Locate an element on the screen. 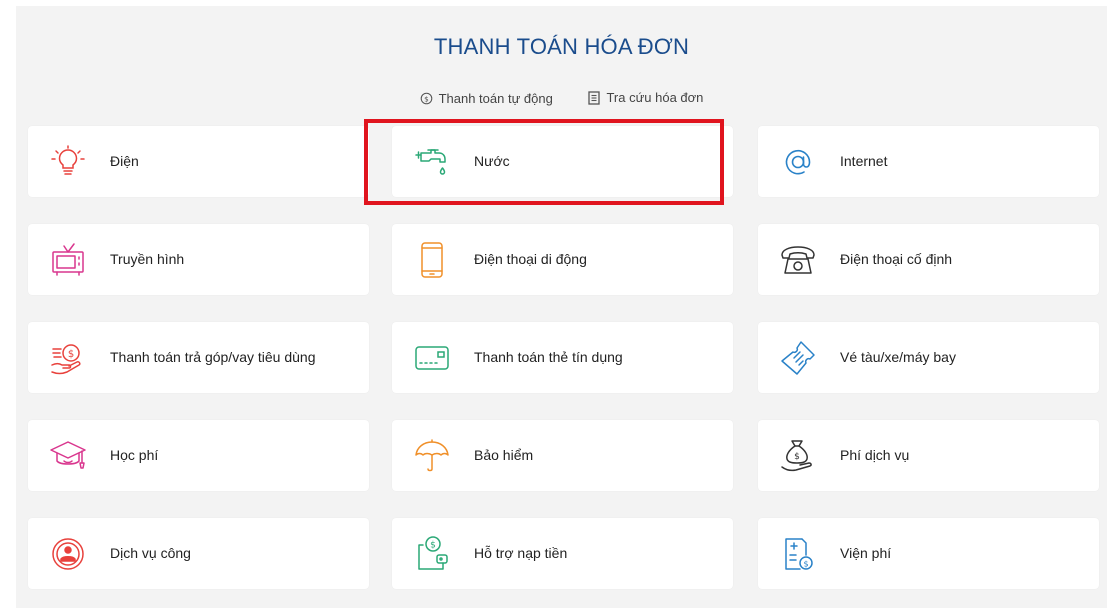  landline-phone-icon is located at coordinates (798, 260).